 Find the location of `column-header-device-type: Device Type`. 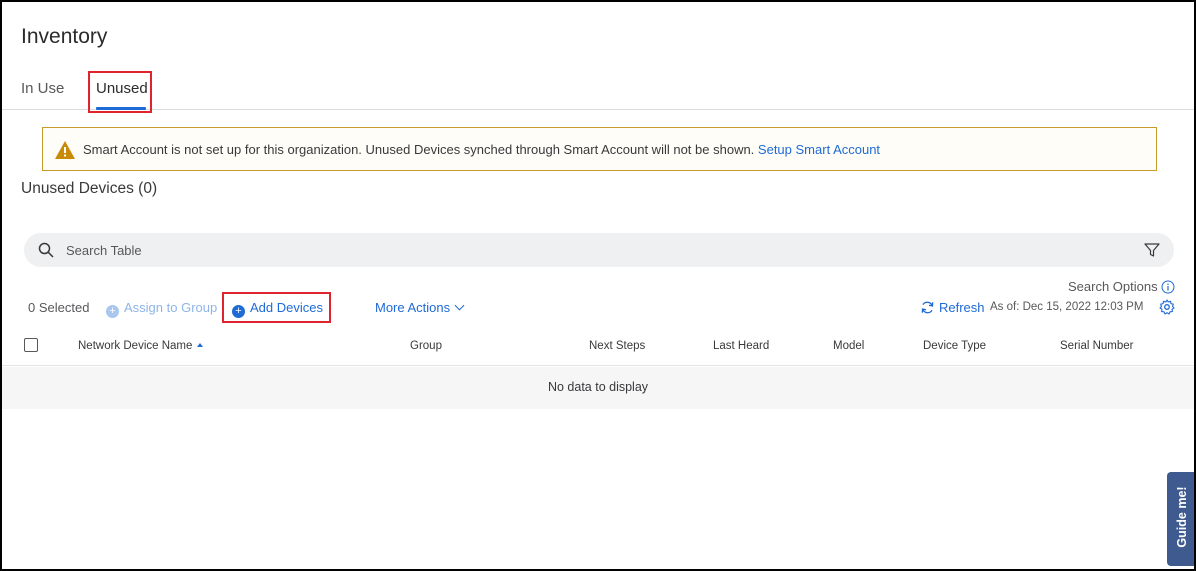

column-header-device-type: Device Type is located at coordinates (954, 346).